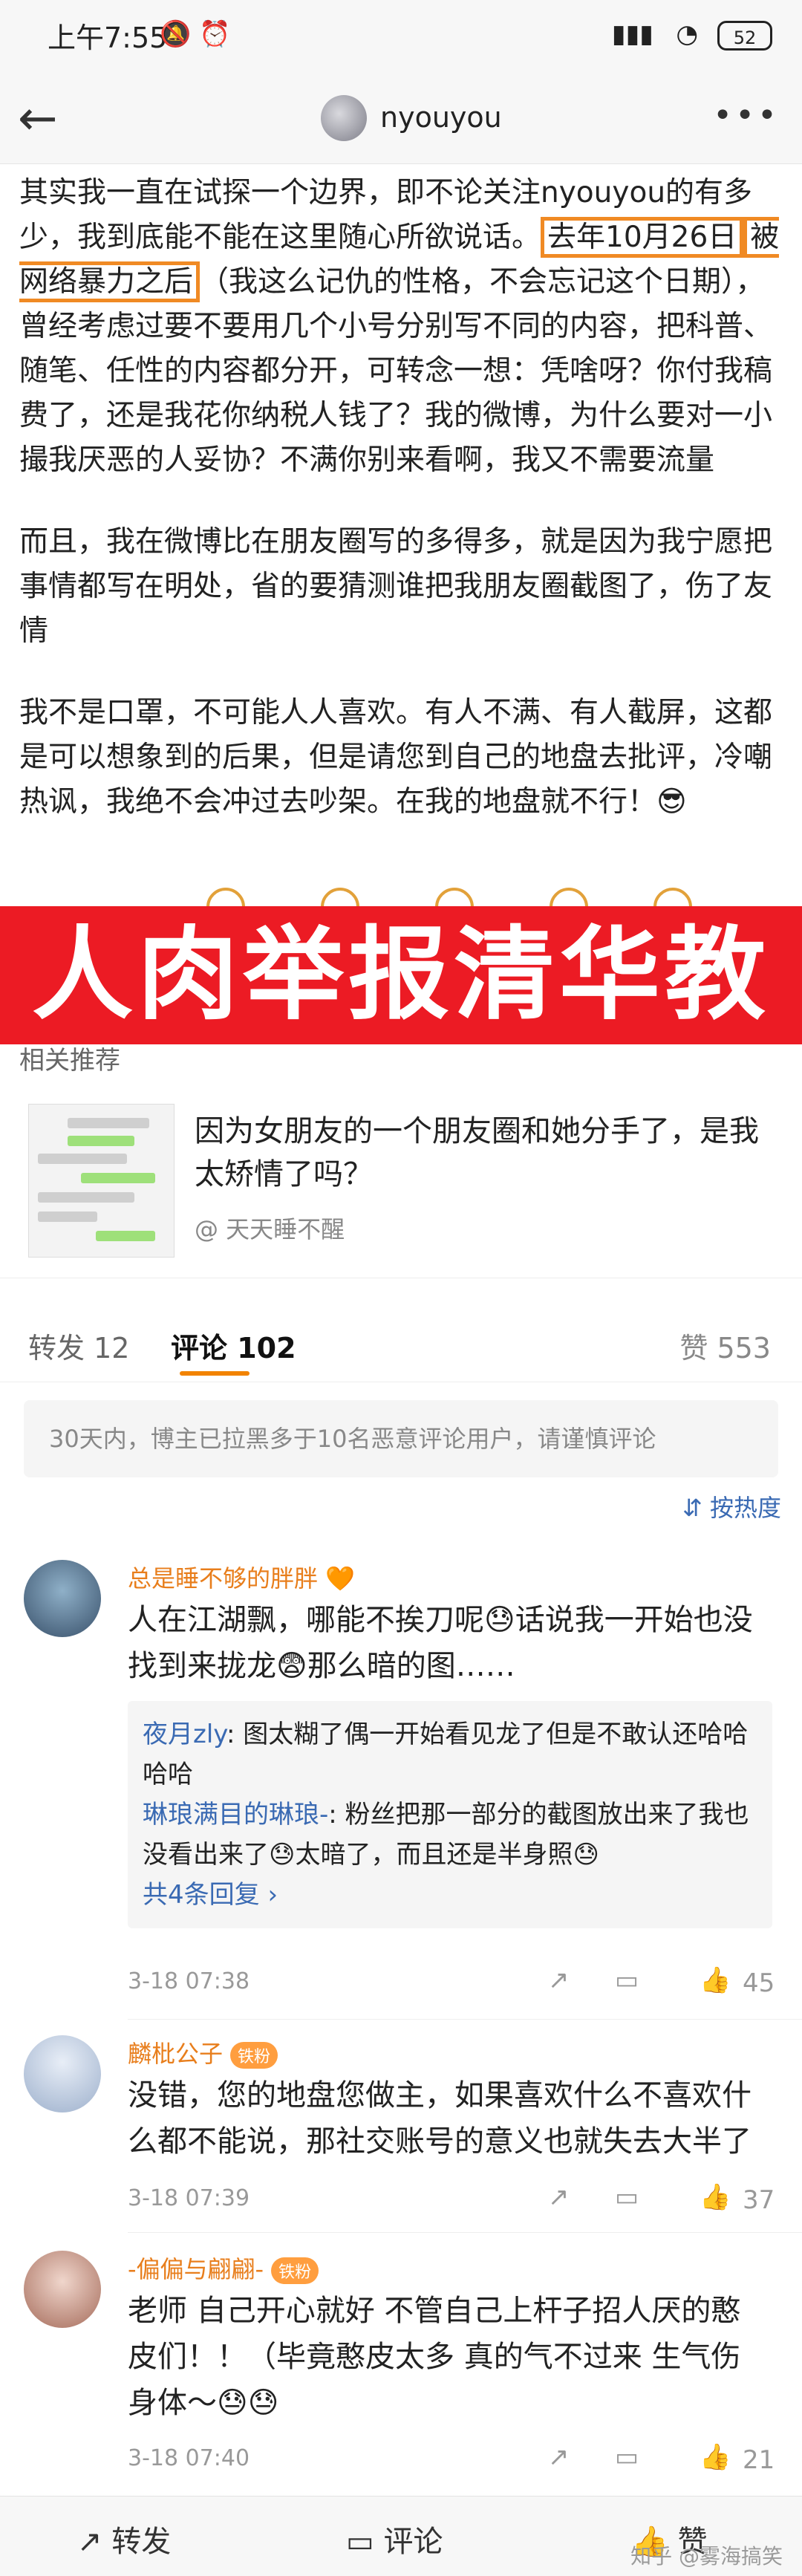 This screenshot has height=2576, width=802. Describe the element at coordinates (215, 1374) in the screenshot. I see `active-tab-indicator` at that location.